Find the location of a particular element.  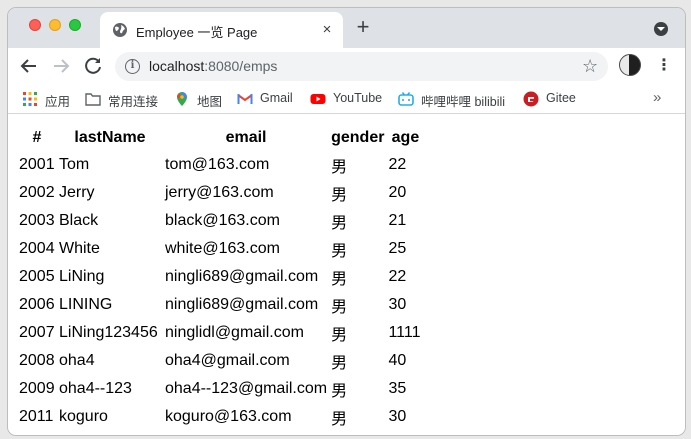

cell-lastname: oha4--123 is located at coordinates (95, 388).